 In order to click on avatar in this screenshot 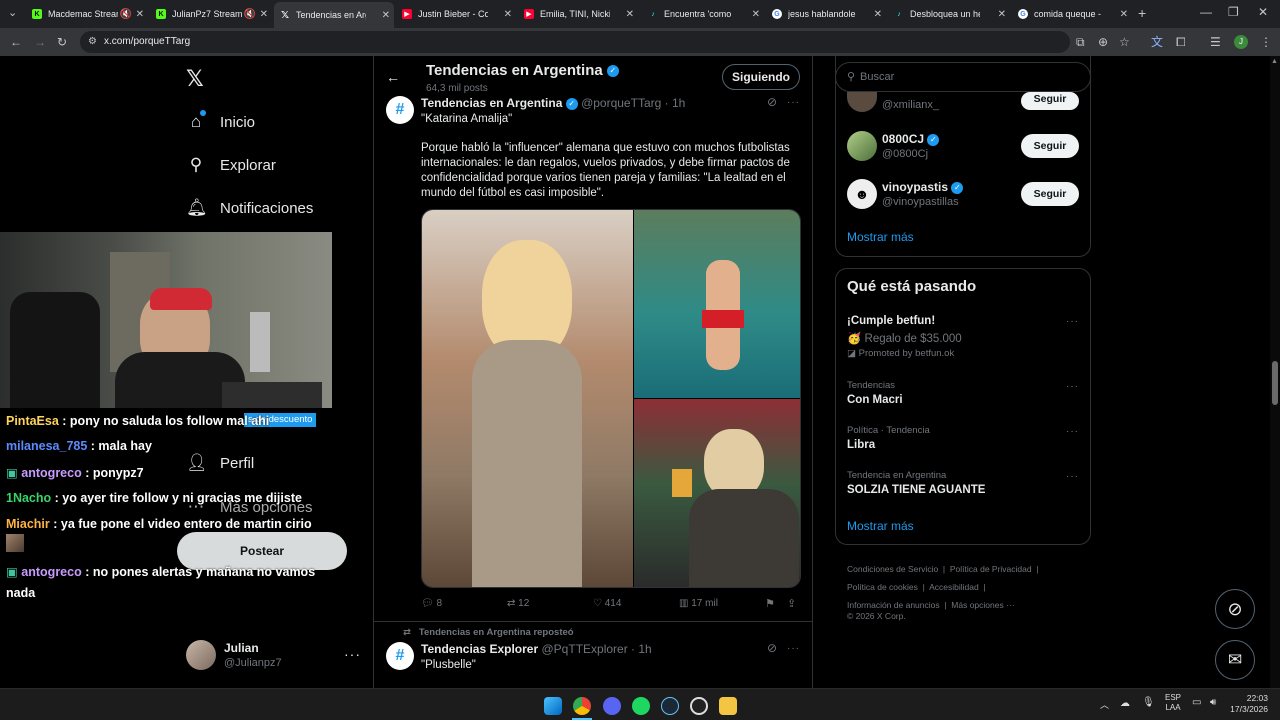, I will do `click(862, 146)`.